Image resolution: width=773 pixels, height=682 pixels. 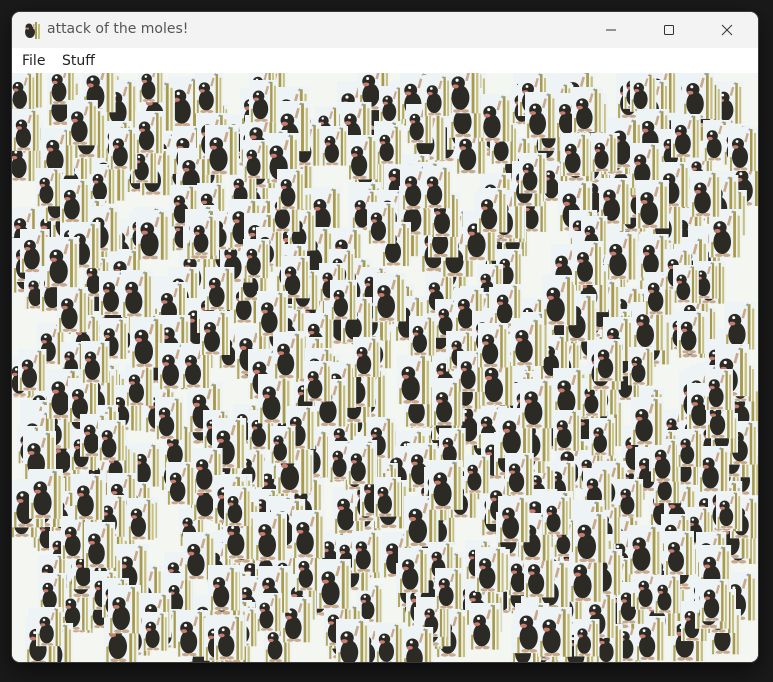 What do you see at coordinates (33, 61) in the screenshot?
I see `menu-file: File` at bounding box center [33, 61].